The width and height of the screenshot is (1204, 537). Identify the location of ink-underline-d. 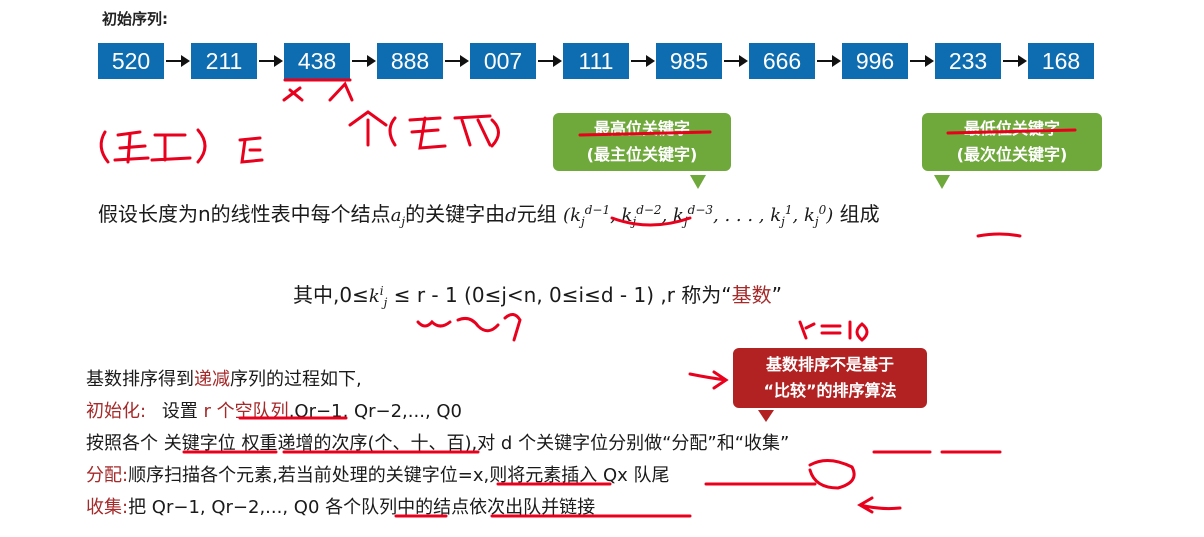
(651, 221).